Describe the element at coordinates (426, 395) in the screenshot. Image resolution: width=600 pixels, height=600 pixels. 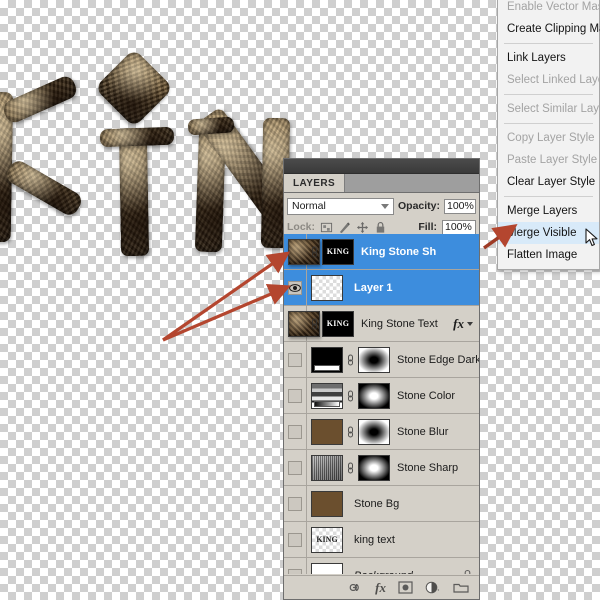
I see `layer-name: Stone Color` at that location.